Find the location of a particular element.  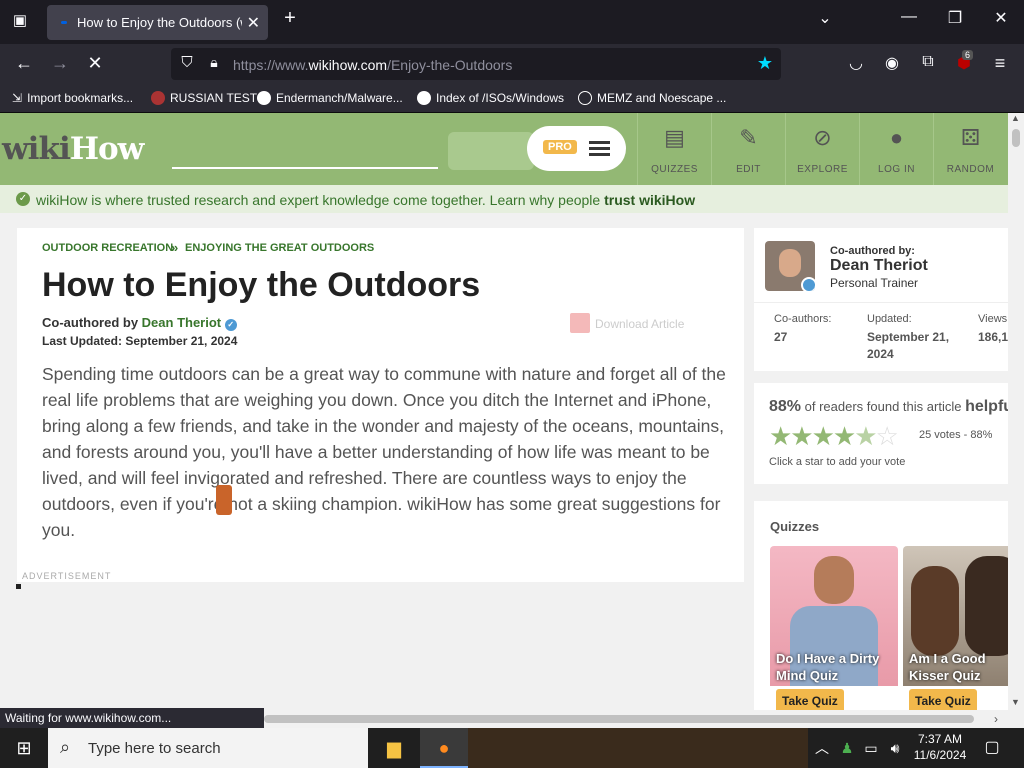

star-rating: ★★★★★☆ is located at coordinates (834, 436).